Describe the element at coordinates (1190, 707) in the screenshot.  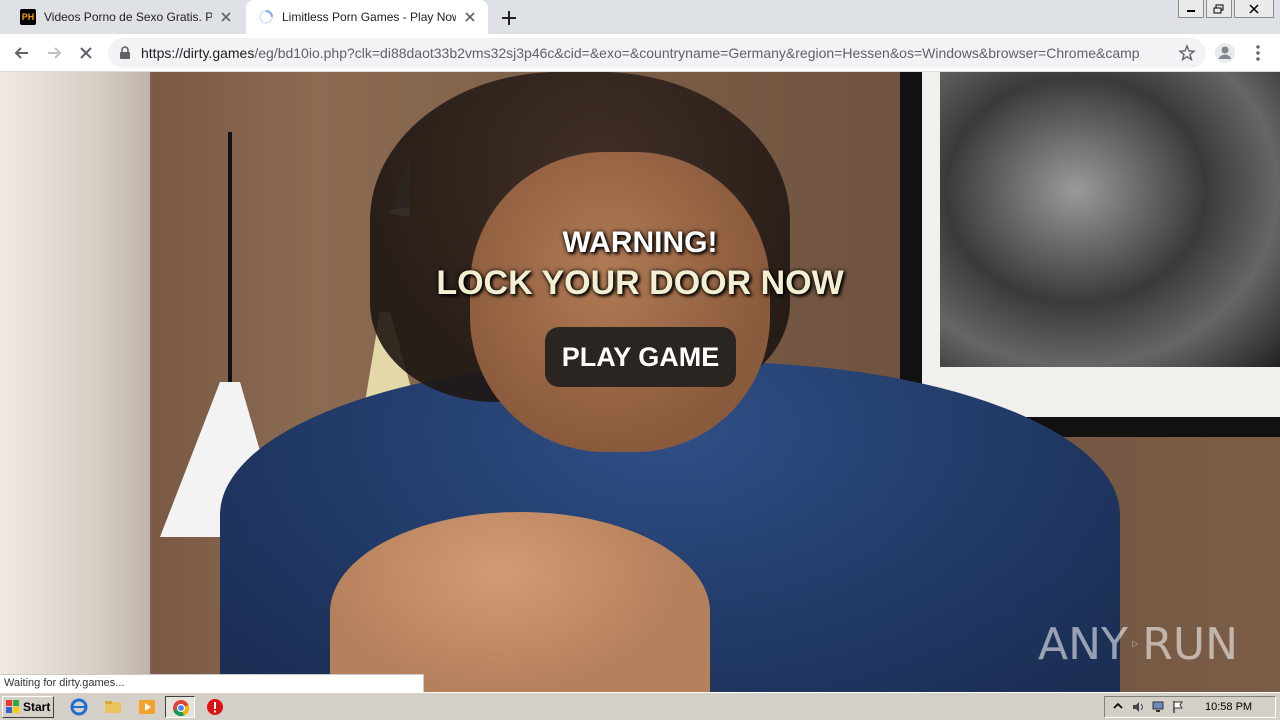
I see `system-tray: 10:58 PM` at that location.